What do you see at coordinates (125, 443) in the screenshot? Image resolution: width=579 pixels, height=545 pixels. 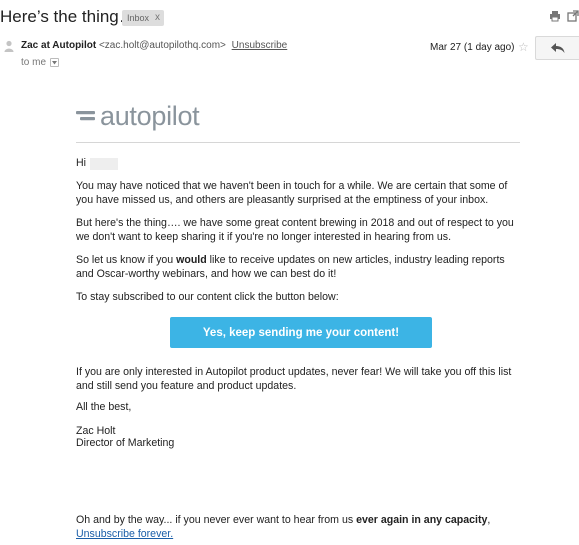 I see `signature-title: Director of Marketing` at bounding box center [125, 443].